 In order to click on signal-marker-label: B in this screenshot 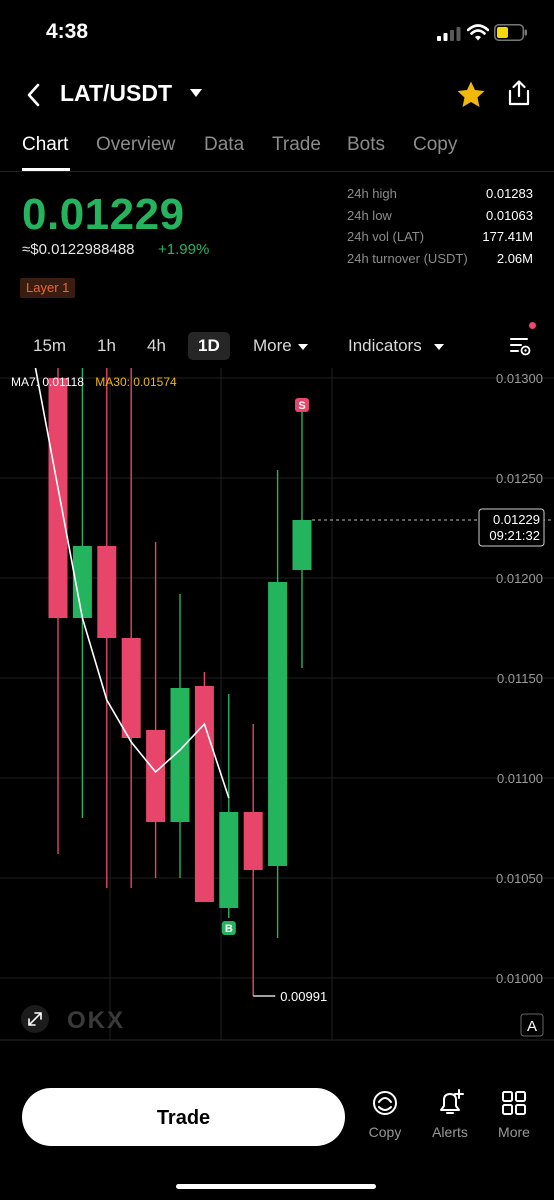, I will do `click(229, 929)`.